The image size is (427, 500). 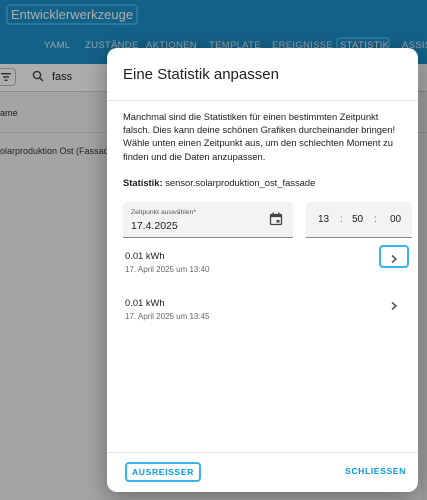 I want to click on time-field: 13 : 50 : 00, so click(x=359, y=220).